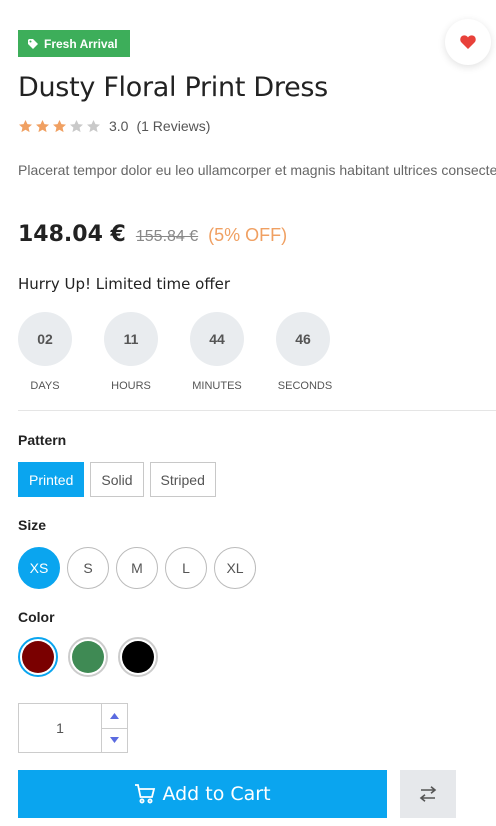 Image resolution: width=496 pixels, height=826 pixels. I want to click on countdown-label: DAYS, so click(45, 386).